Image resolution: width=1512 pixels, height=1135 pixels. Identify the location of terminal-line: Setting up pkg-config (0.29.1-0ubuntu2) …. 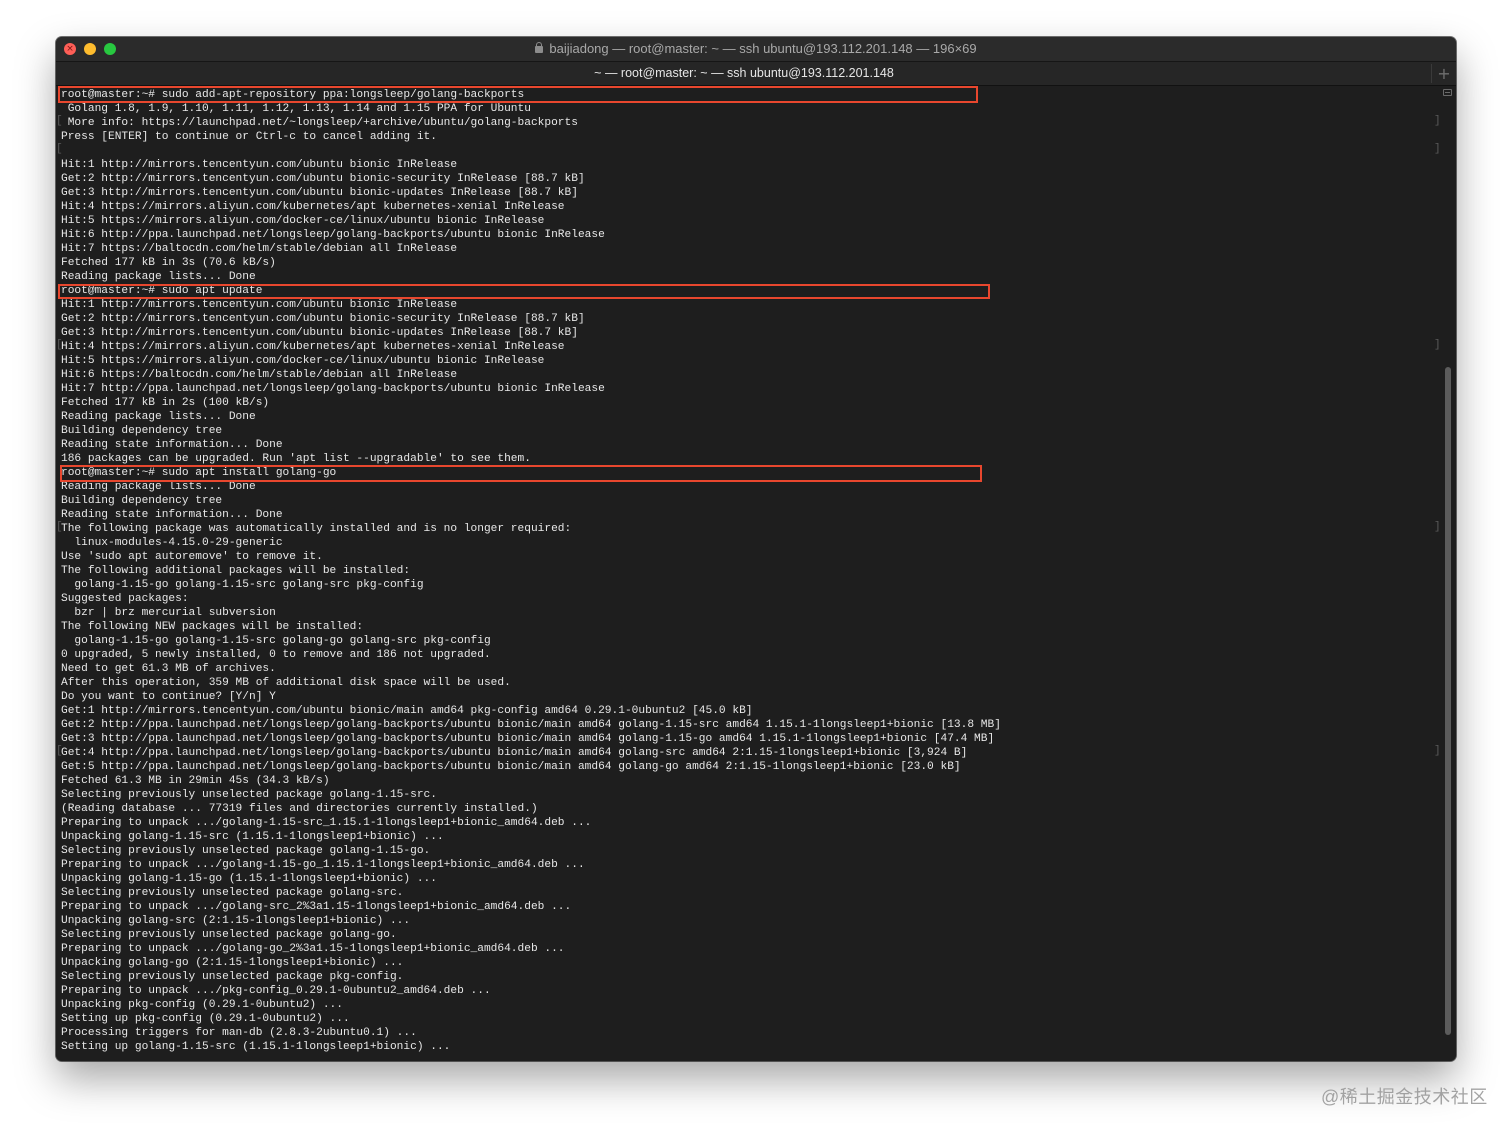
(205, 1019).